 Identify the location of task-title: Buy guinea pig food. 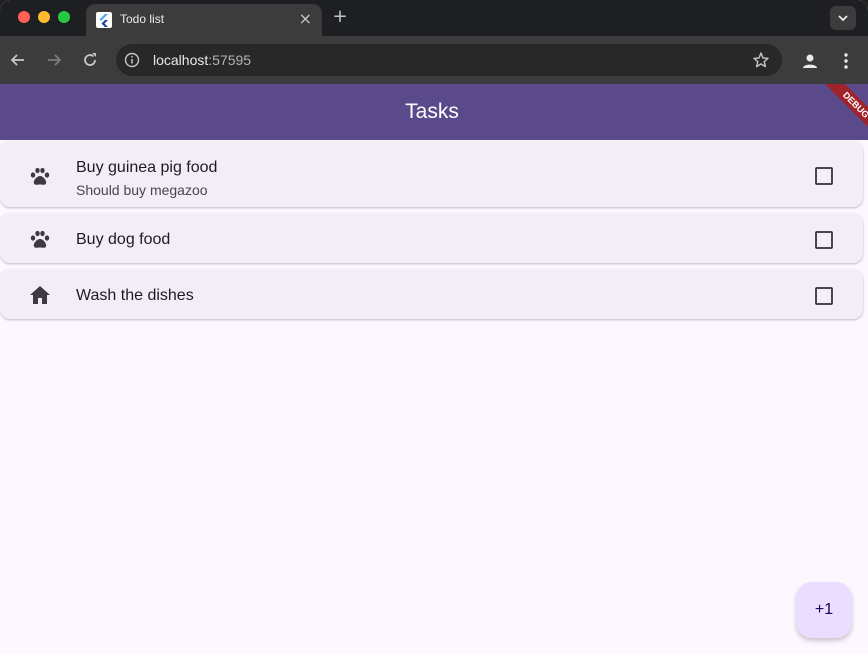
(147, 167).